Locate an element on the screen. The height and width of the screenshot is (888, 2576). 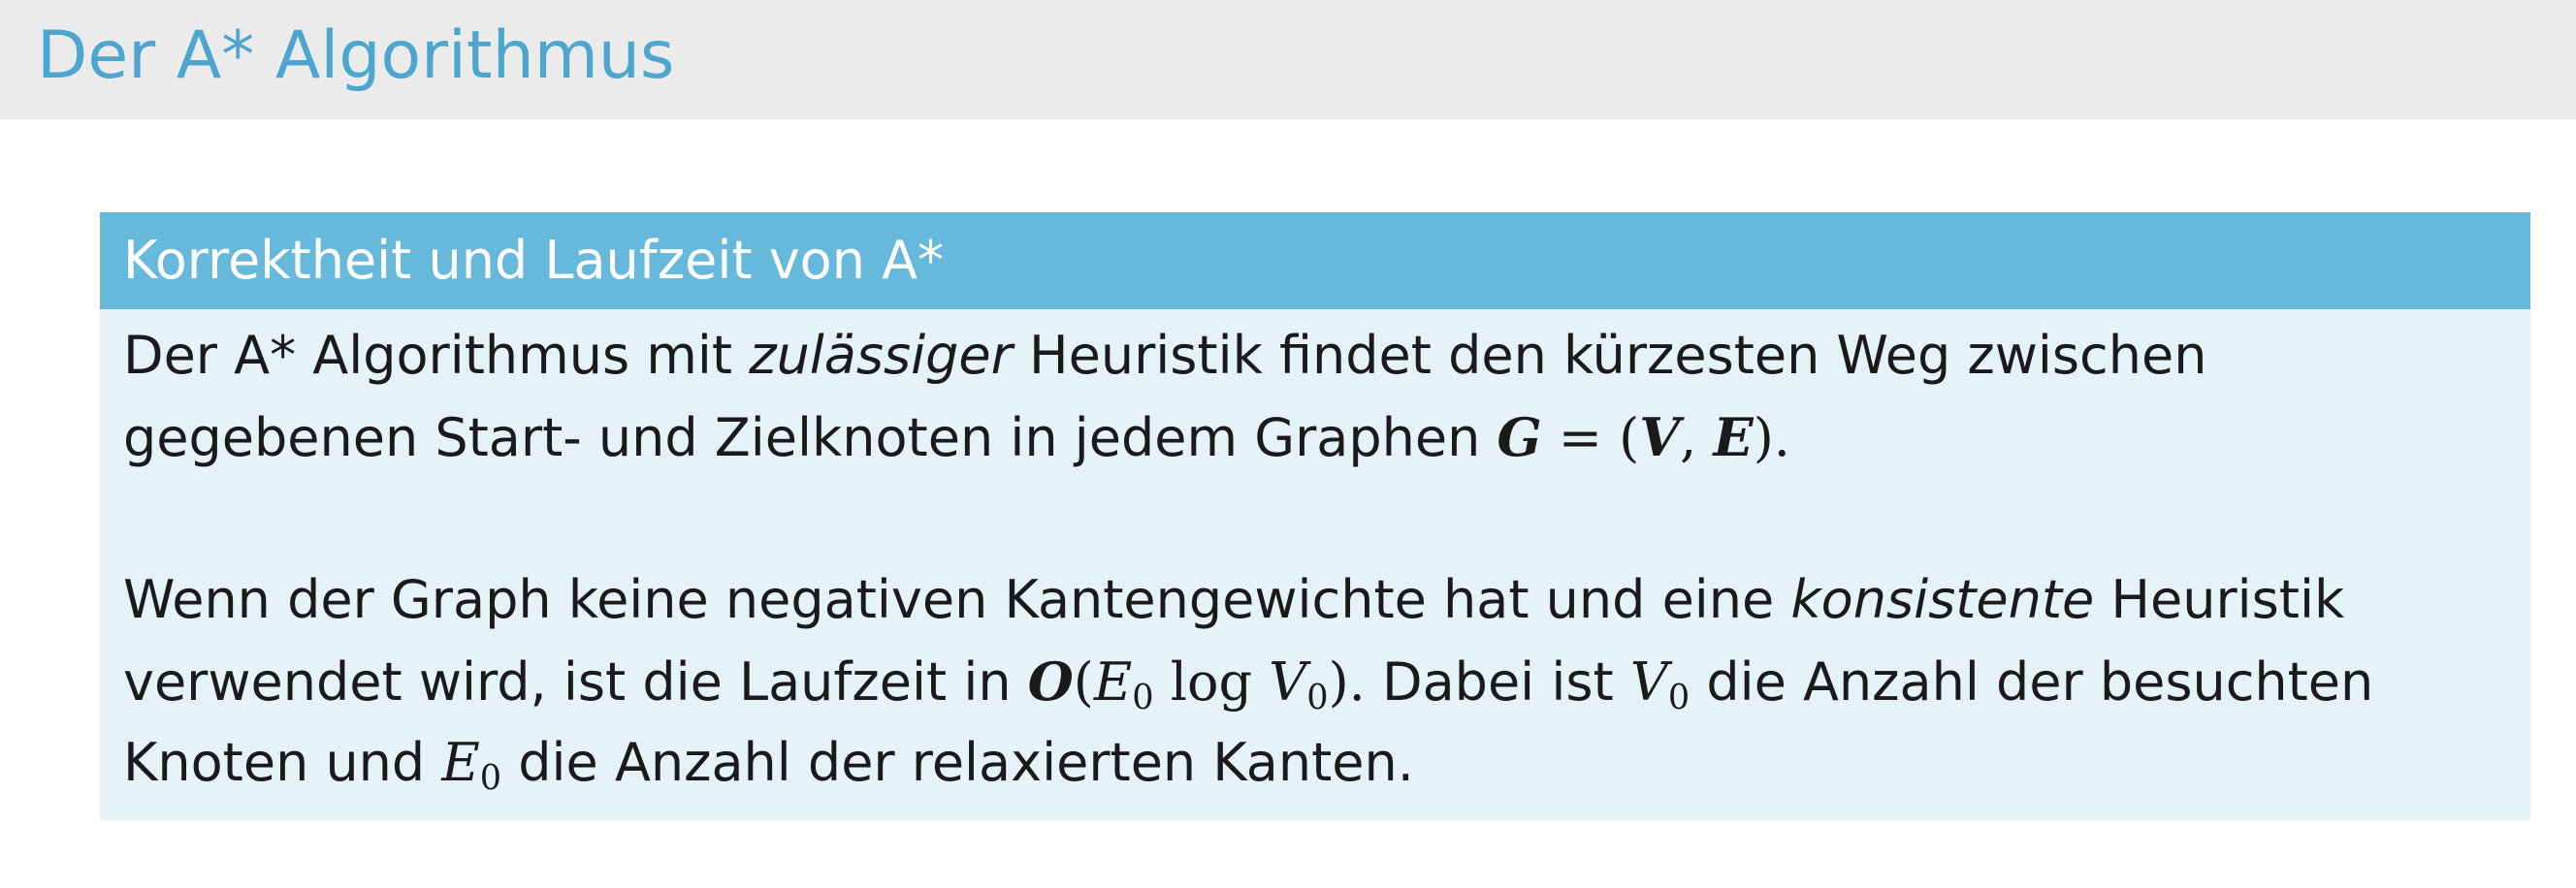
frame-title-bar: Der A* Algorithmus is located at coordinates (1288, 59).